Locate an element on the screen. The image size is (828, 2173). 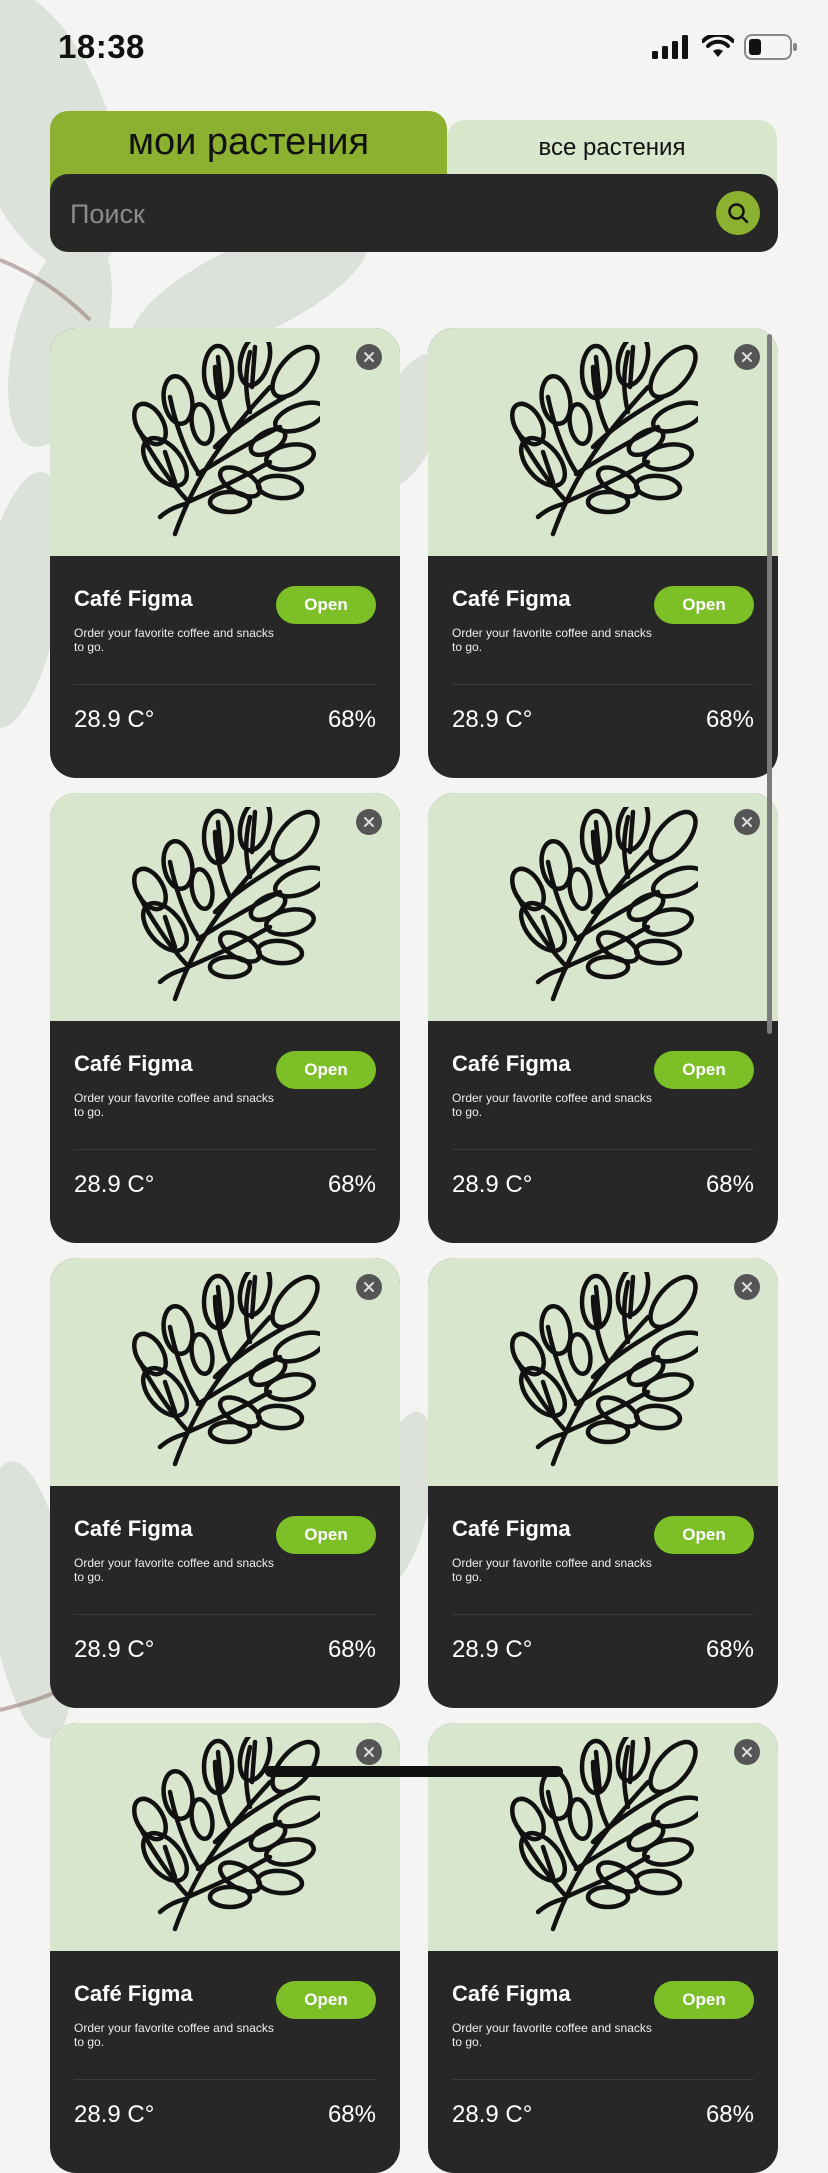
status-icons is located at coordinates (725, 47).